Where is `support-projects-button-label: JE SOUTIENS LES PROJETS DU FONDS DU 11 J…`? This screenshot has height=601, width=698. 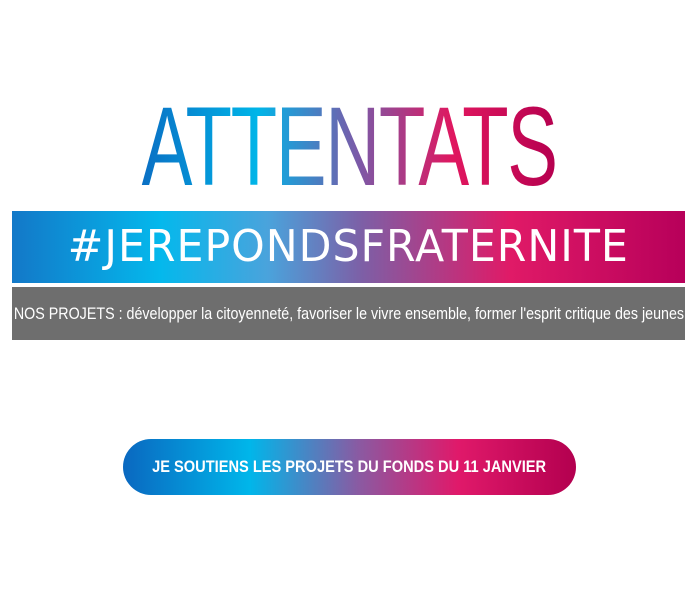
support-projects-button-label: JE SOUTIENS LES PROJETS DU FONDS DU 11 J… is located at coordinates (349, 466).